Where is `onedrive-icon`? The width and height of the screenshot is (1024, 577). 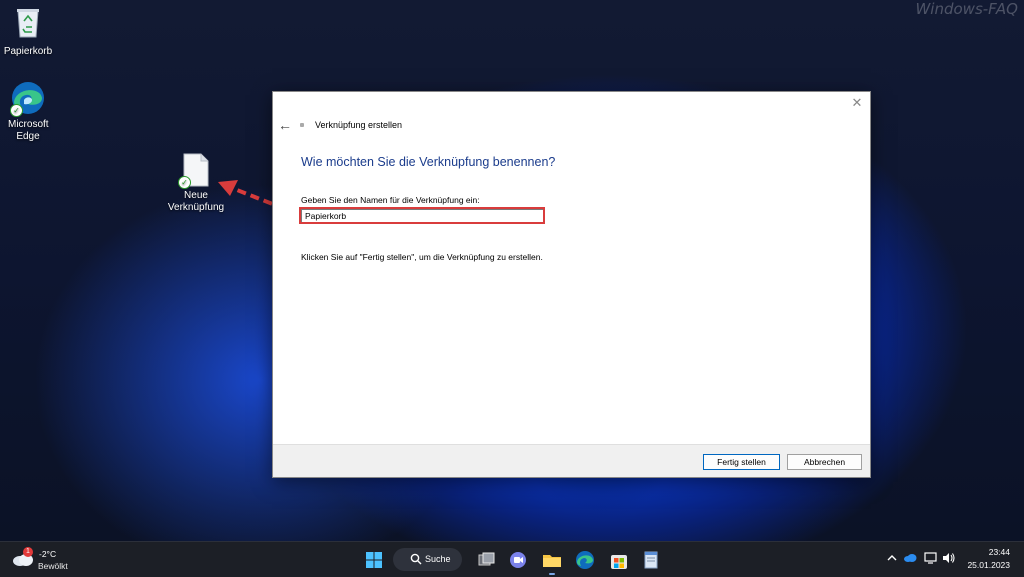 onedrive-icon is located at coordinates (910, 558).